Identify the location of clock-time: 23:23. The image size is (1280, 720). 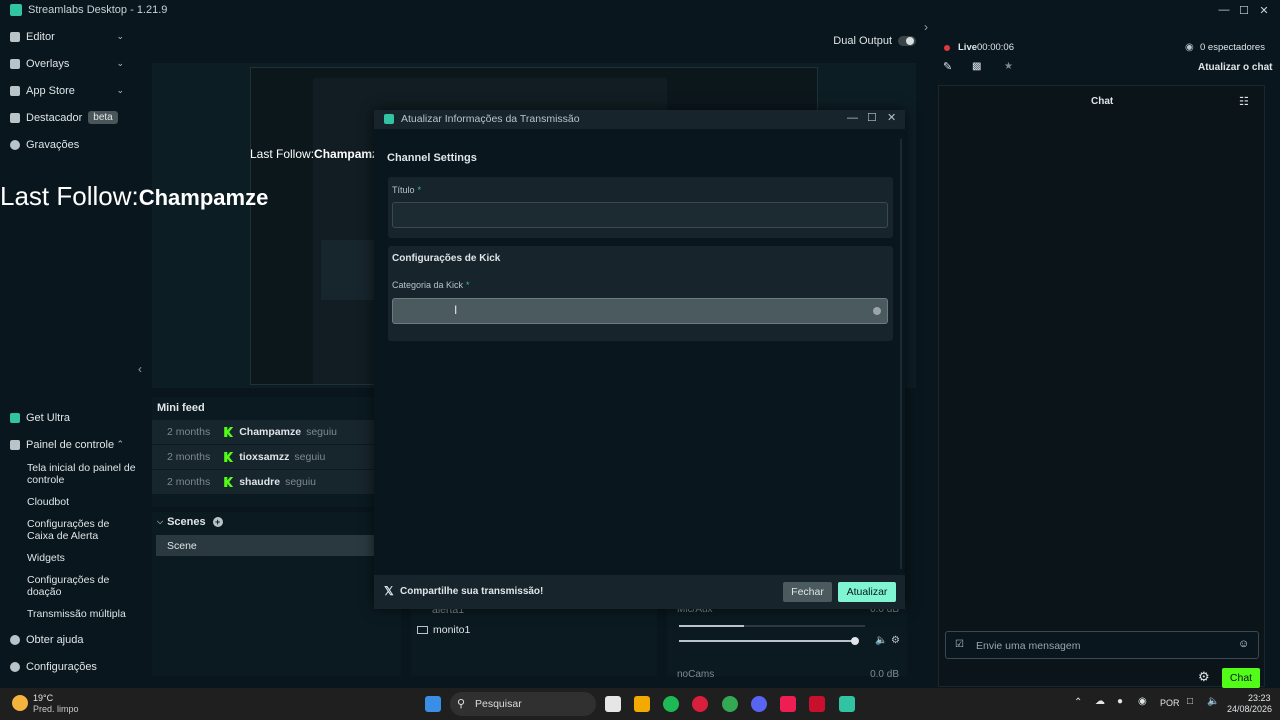
(1259, 698).